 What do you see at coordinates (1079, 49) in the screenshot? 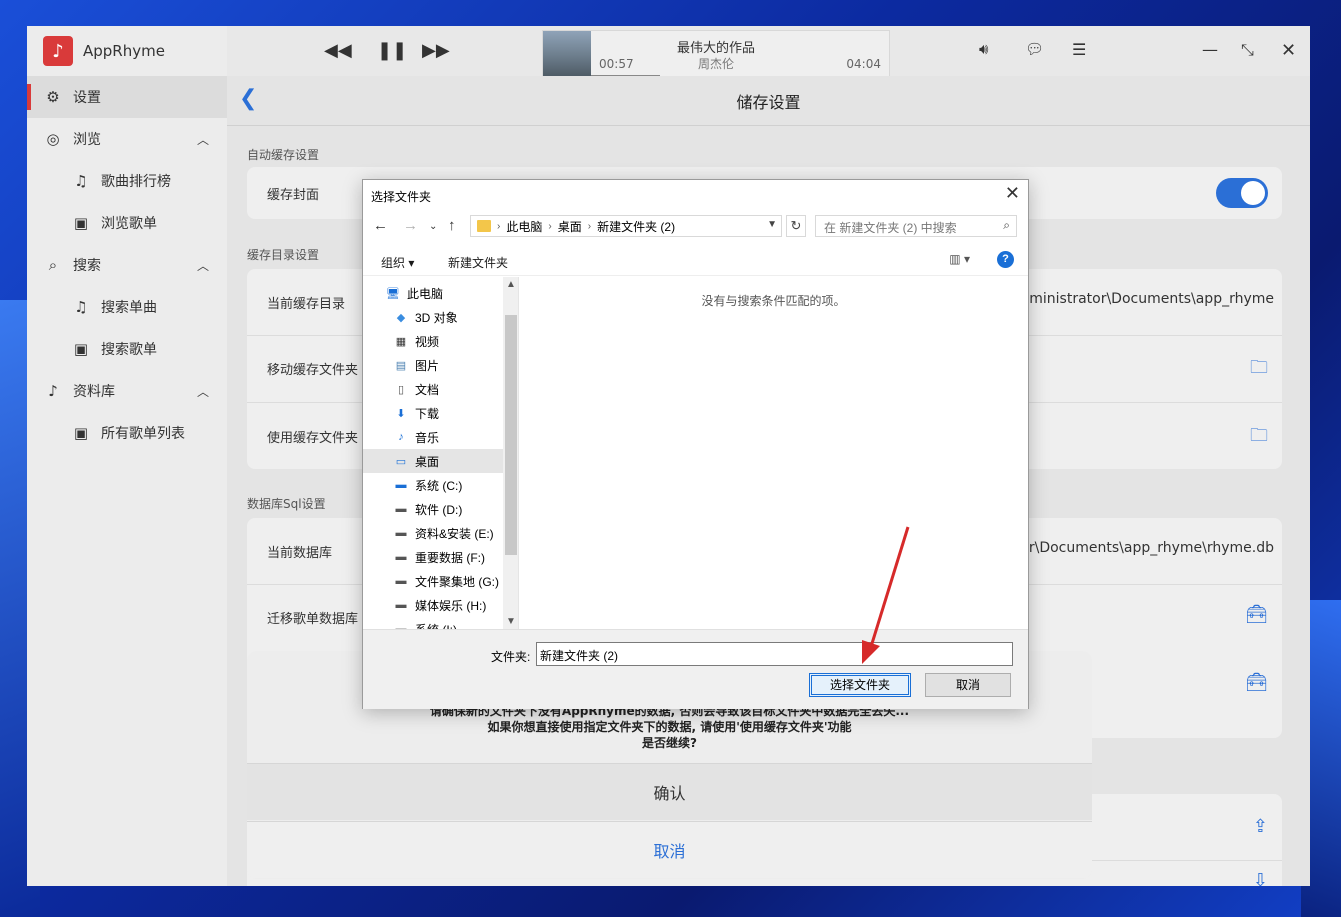
I see `queue-list-icon: ☰` at bounding box center [1079, 49].